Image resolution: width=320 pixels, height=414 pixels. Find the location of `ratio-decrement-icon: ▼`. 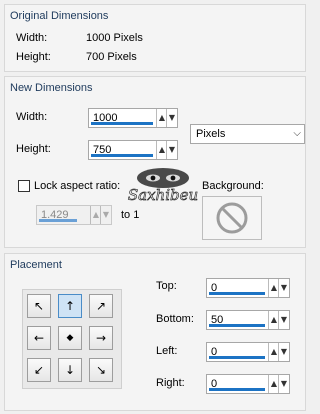

ratio-decrement-icon: ▼ is located at coordinates (105, 215).